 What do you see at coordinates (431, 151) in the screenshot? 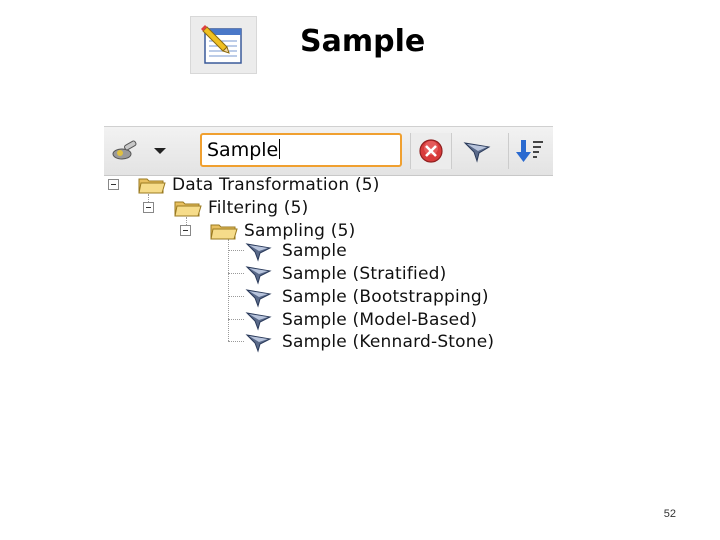
I see `clear-search-icon` at bounding box center [431, 151].